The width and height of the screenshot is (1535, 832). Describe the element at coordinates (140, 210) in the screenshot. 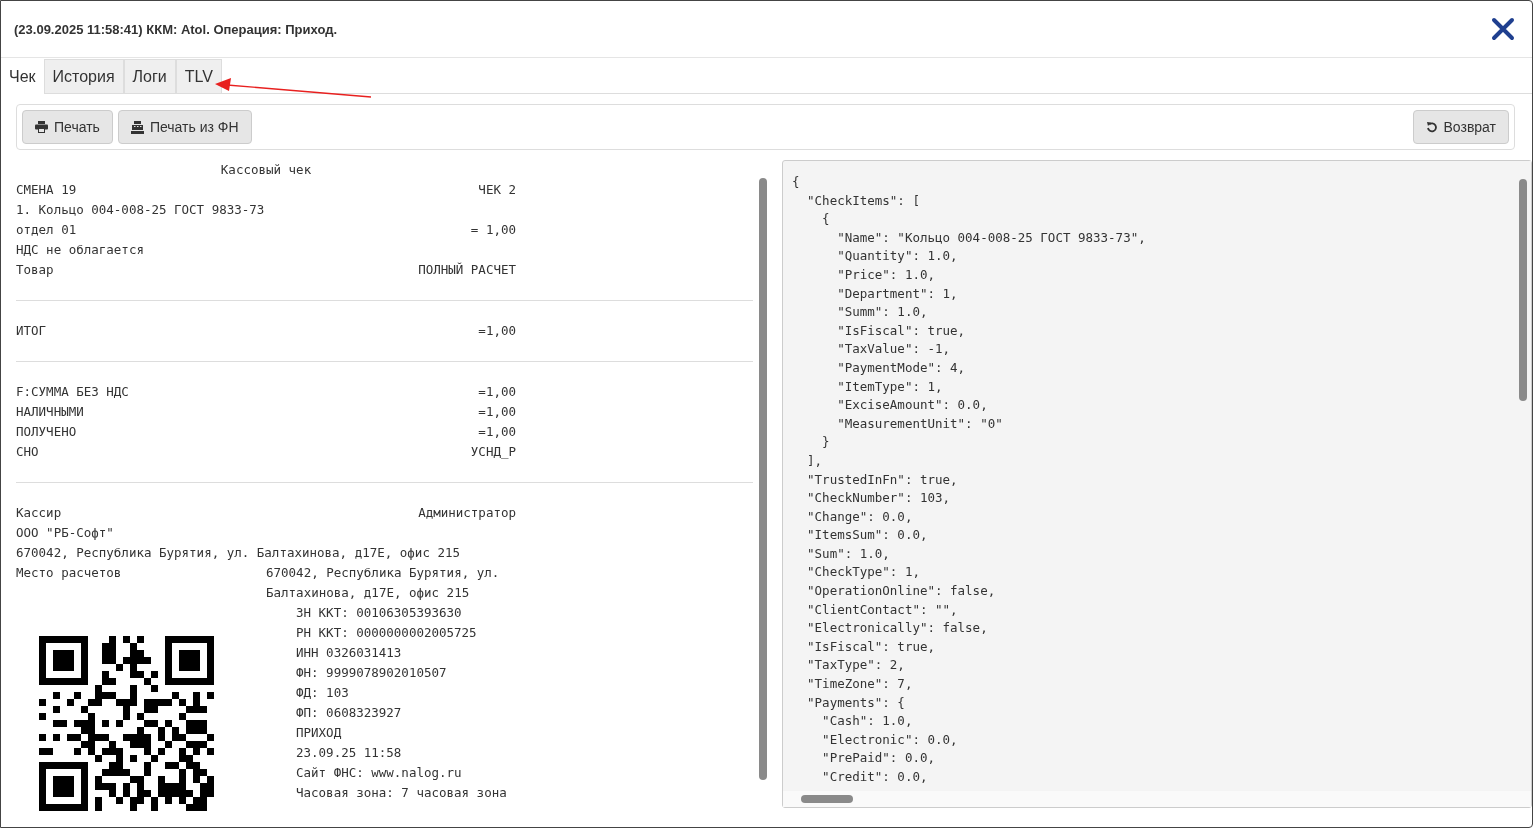

I see `receipt-text: 1. Кольцо 004-008-25 ГОСТ 9833-73` at that location.